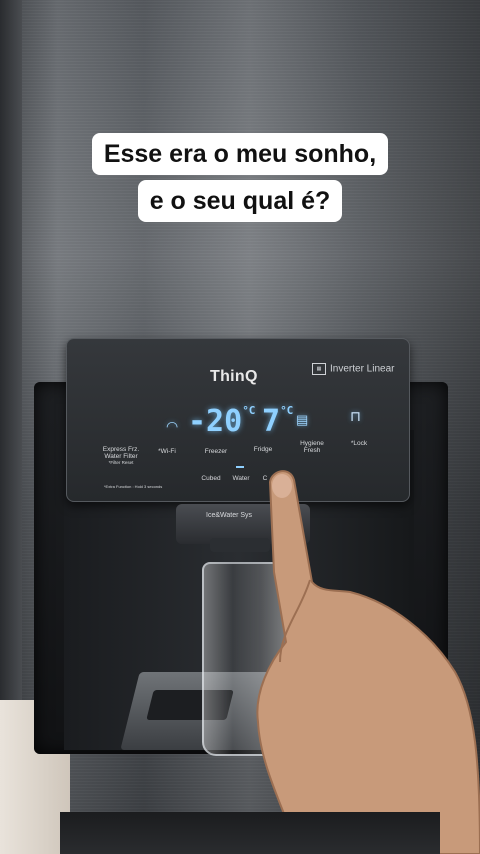 Image resolution: width=480 pixels, height=854 pixels. I want to click on water-filter-label: Water Filter, so click(121, 456).